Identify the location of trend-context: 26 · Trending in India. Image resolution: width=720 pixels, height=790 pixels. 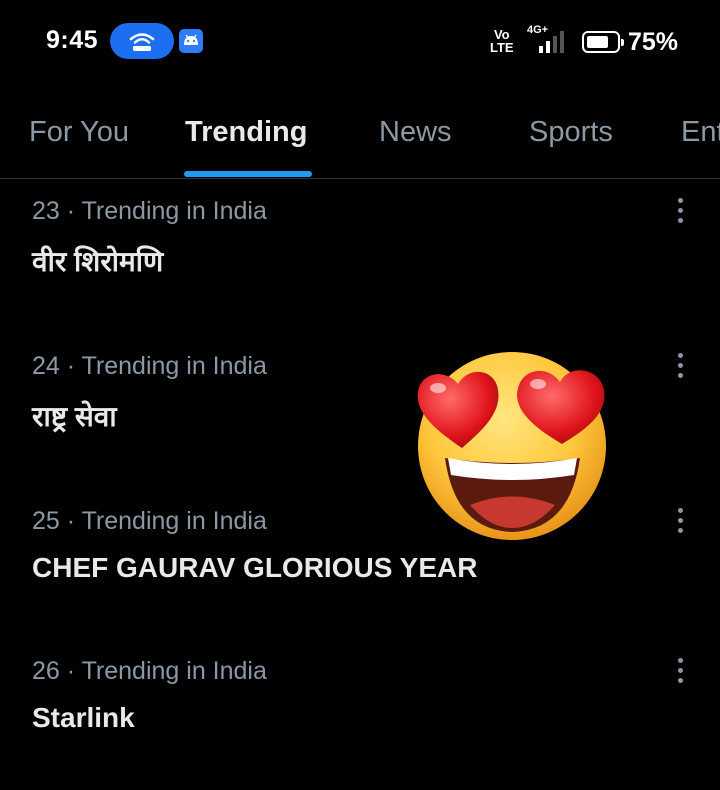
(149, 671).